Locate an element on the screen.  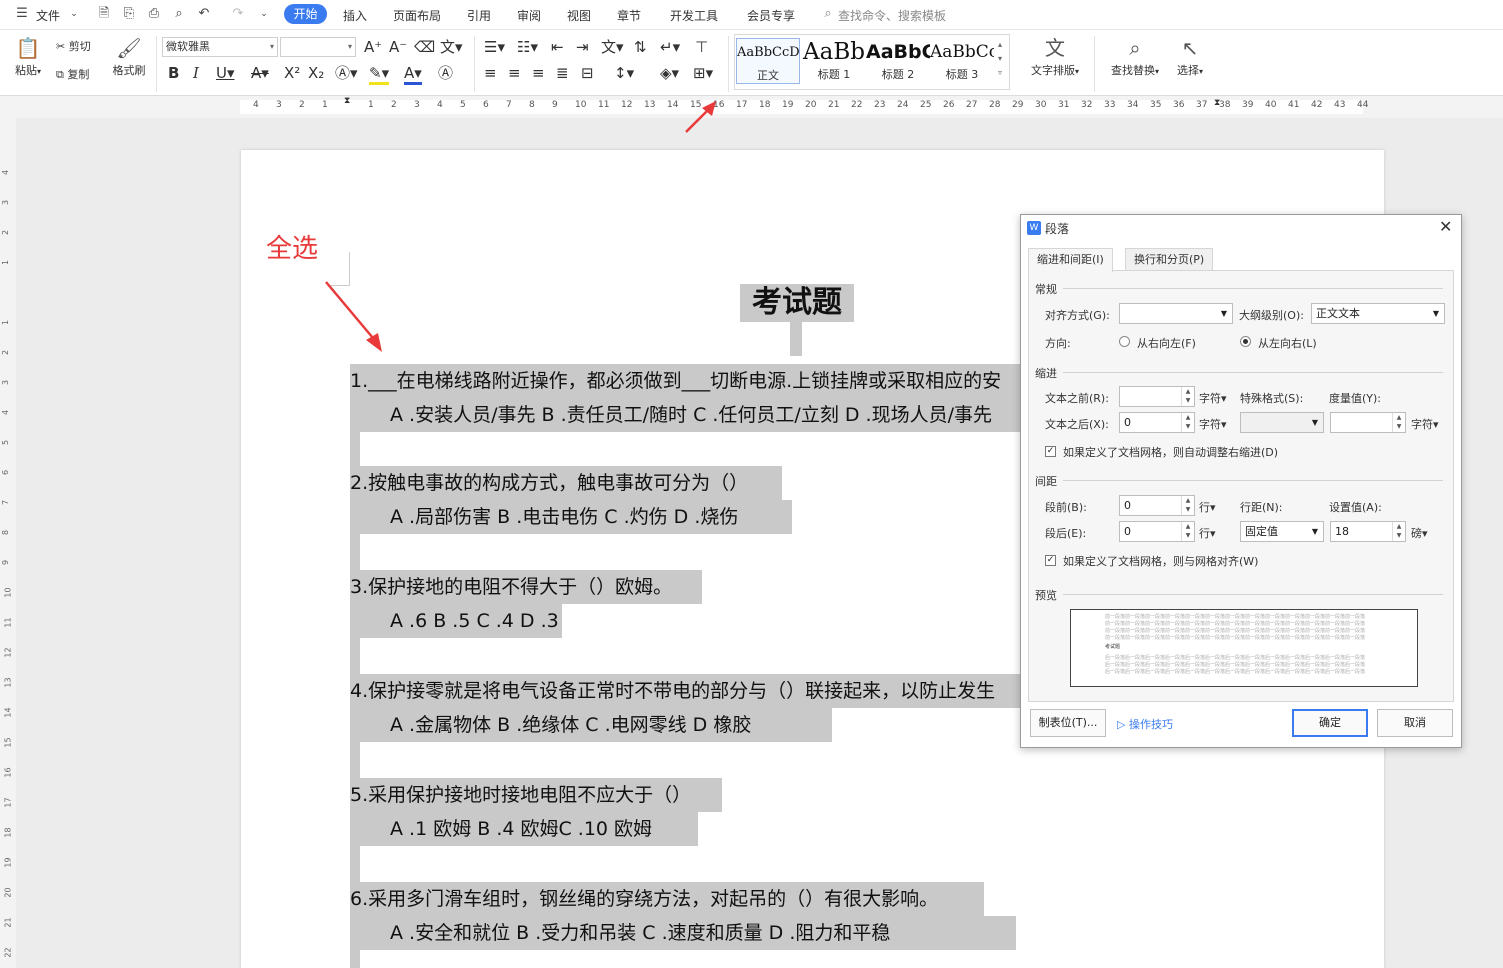
arrow-to-text is located at coordinates (352, 313).